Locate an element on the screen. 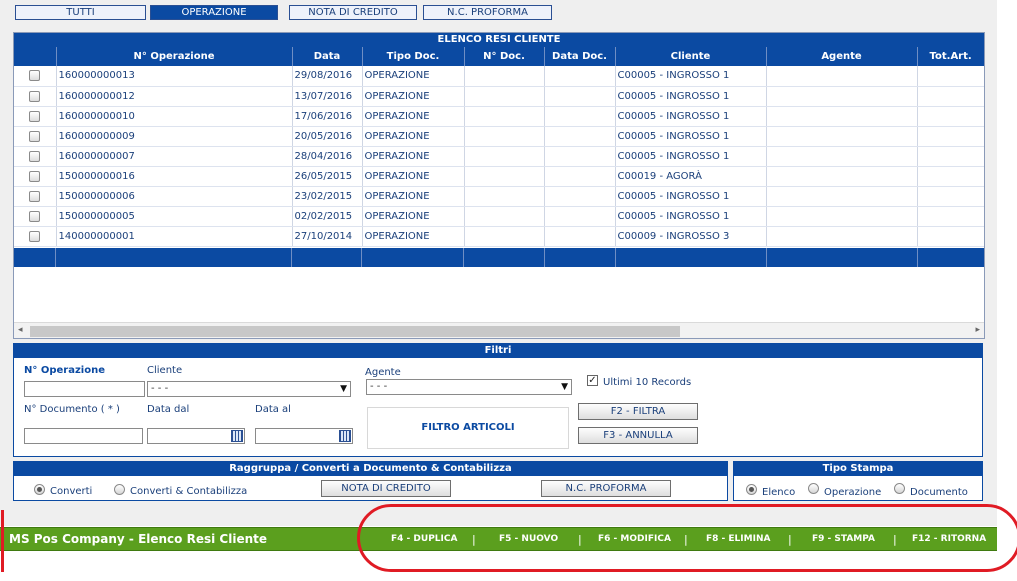 Image resolution: width=1017 pixels, height=581 pixels. col-data: Data is located at coordinates (327, 56).